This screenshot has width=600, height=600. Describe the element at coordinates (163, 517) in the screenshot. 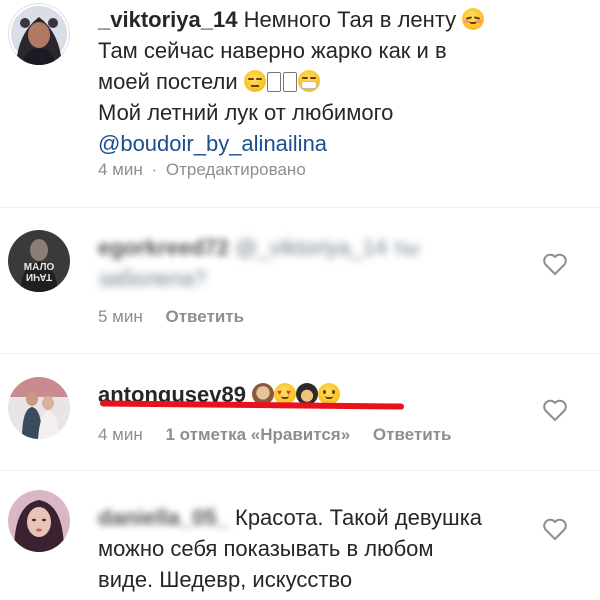

I see `username: daniella_05_` at that location.